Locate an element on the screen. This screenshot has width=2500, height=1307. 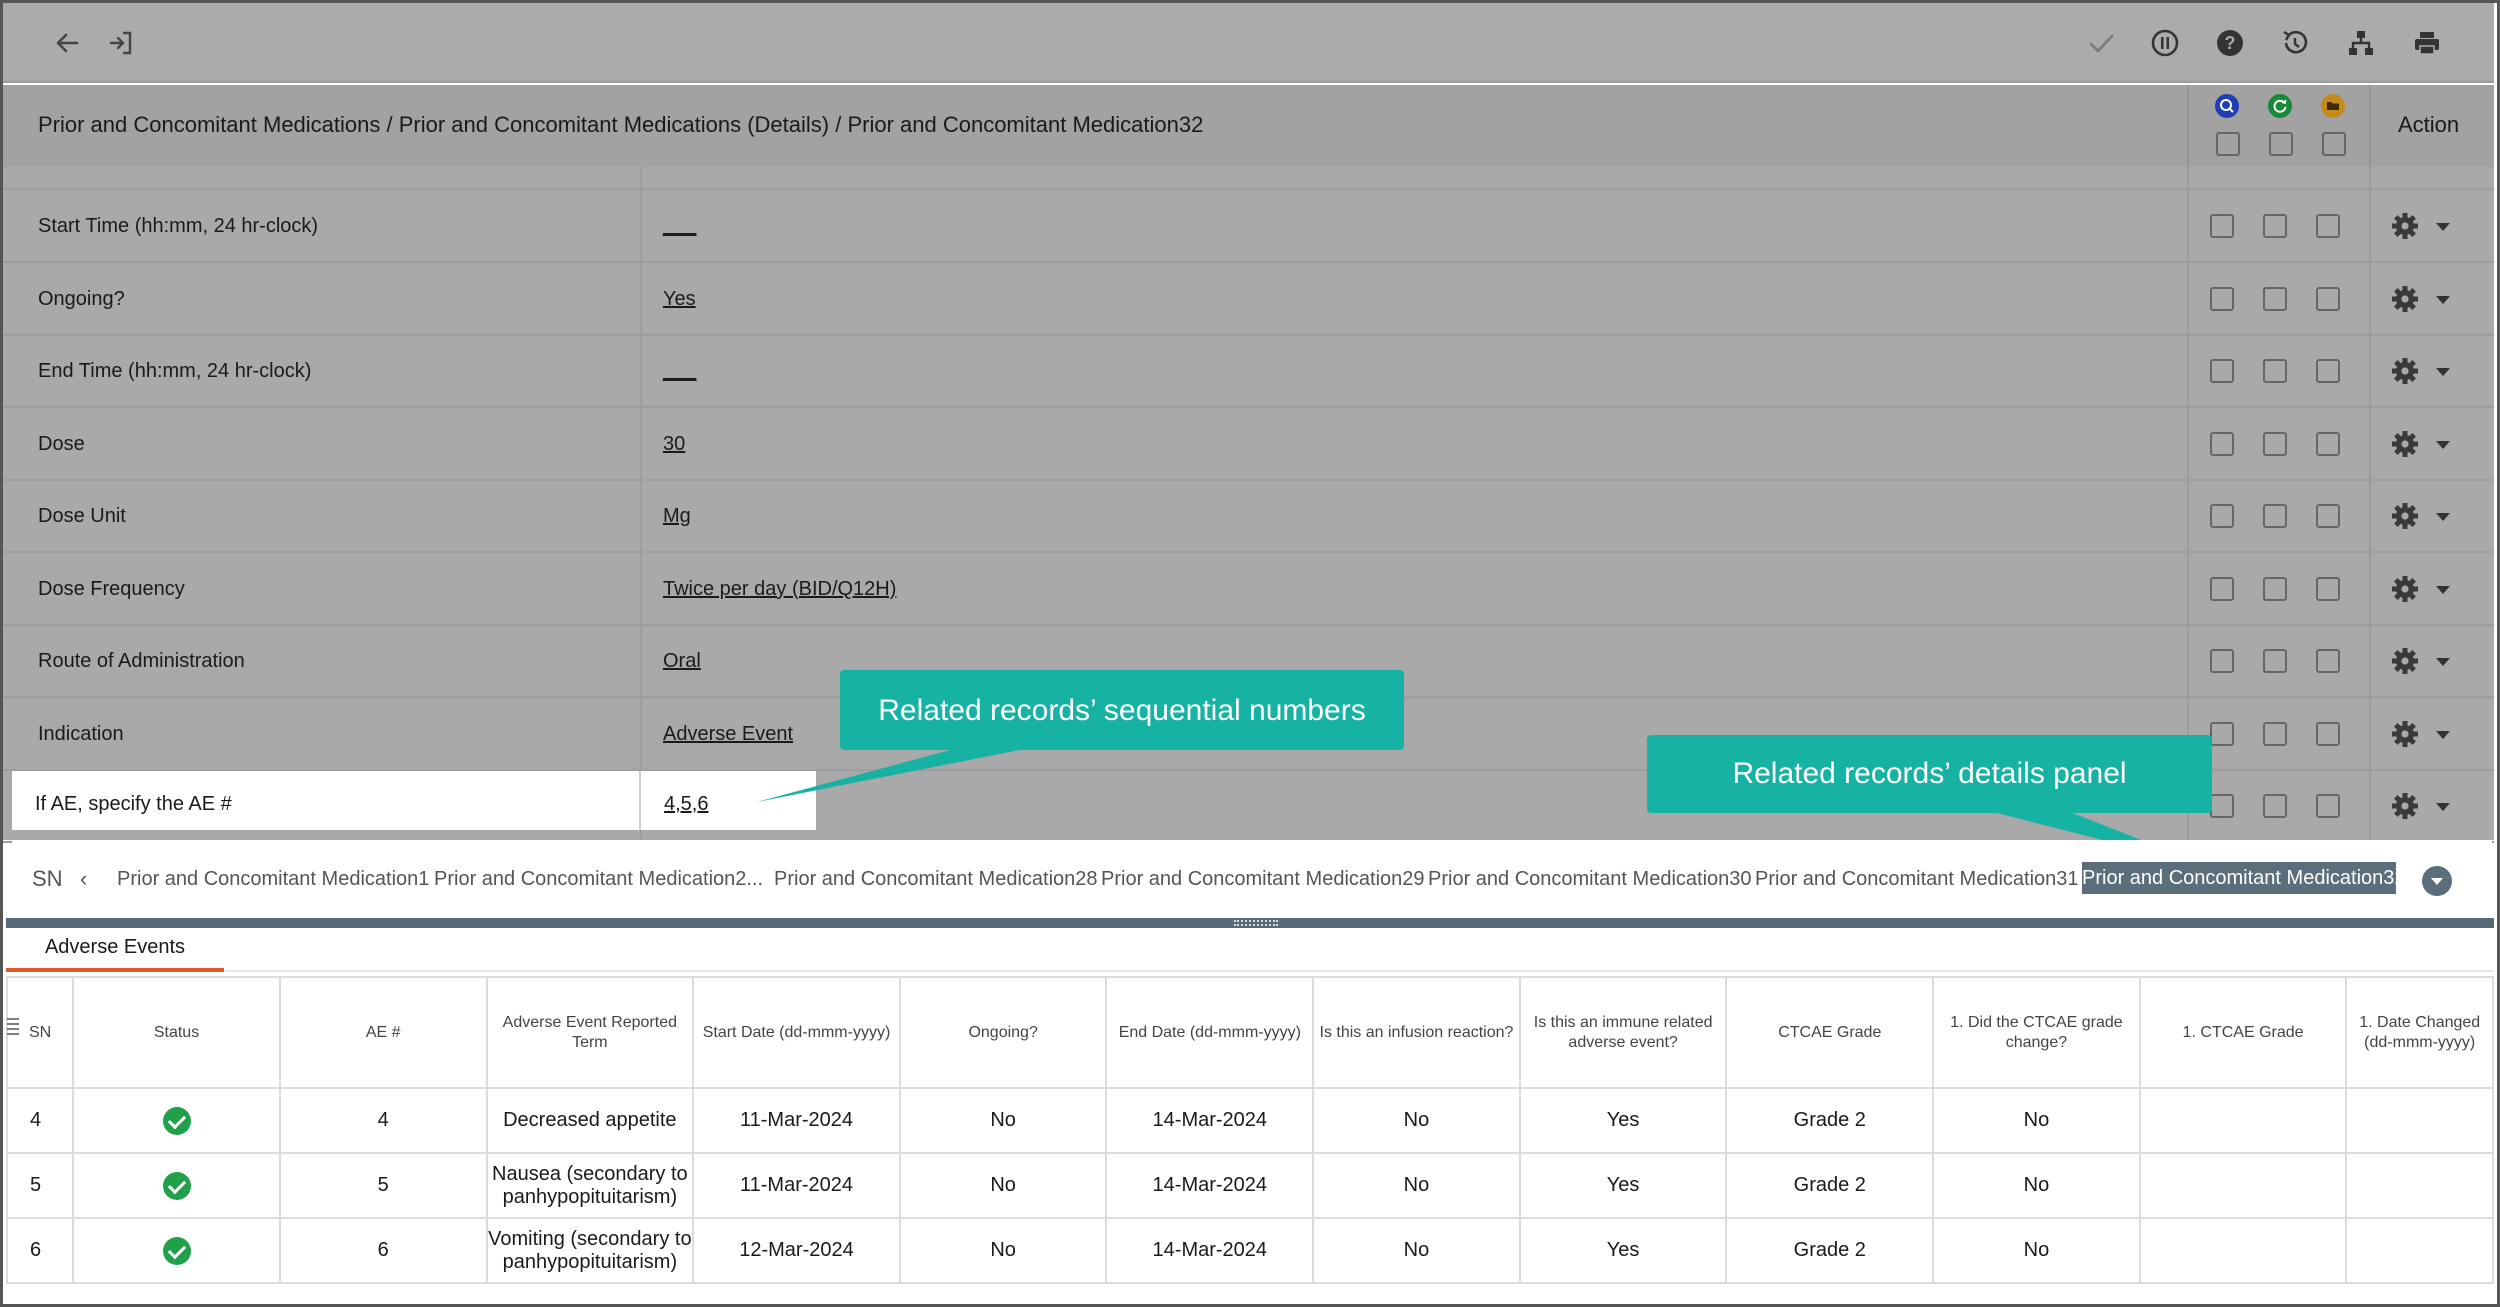
history-icon is located at coordinates (2295, 43).